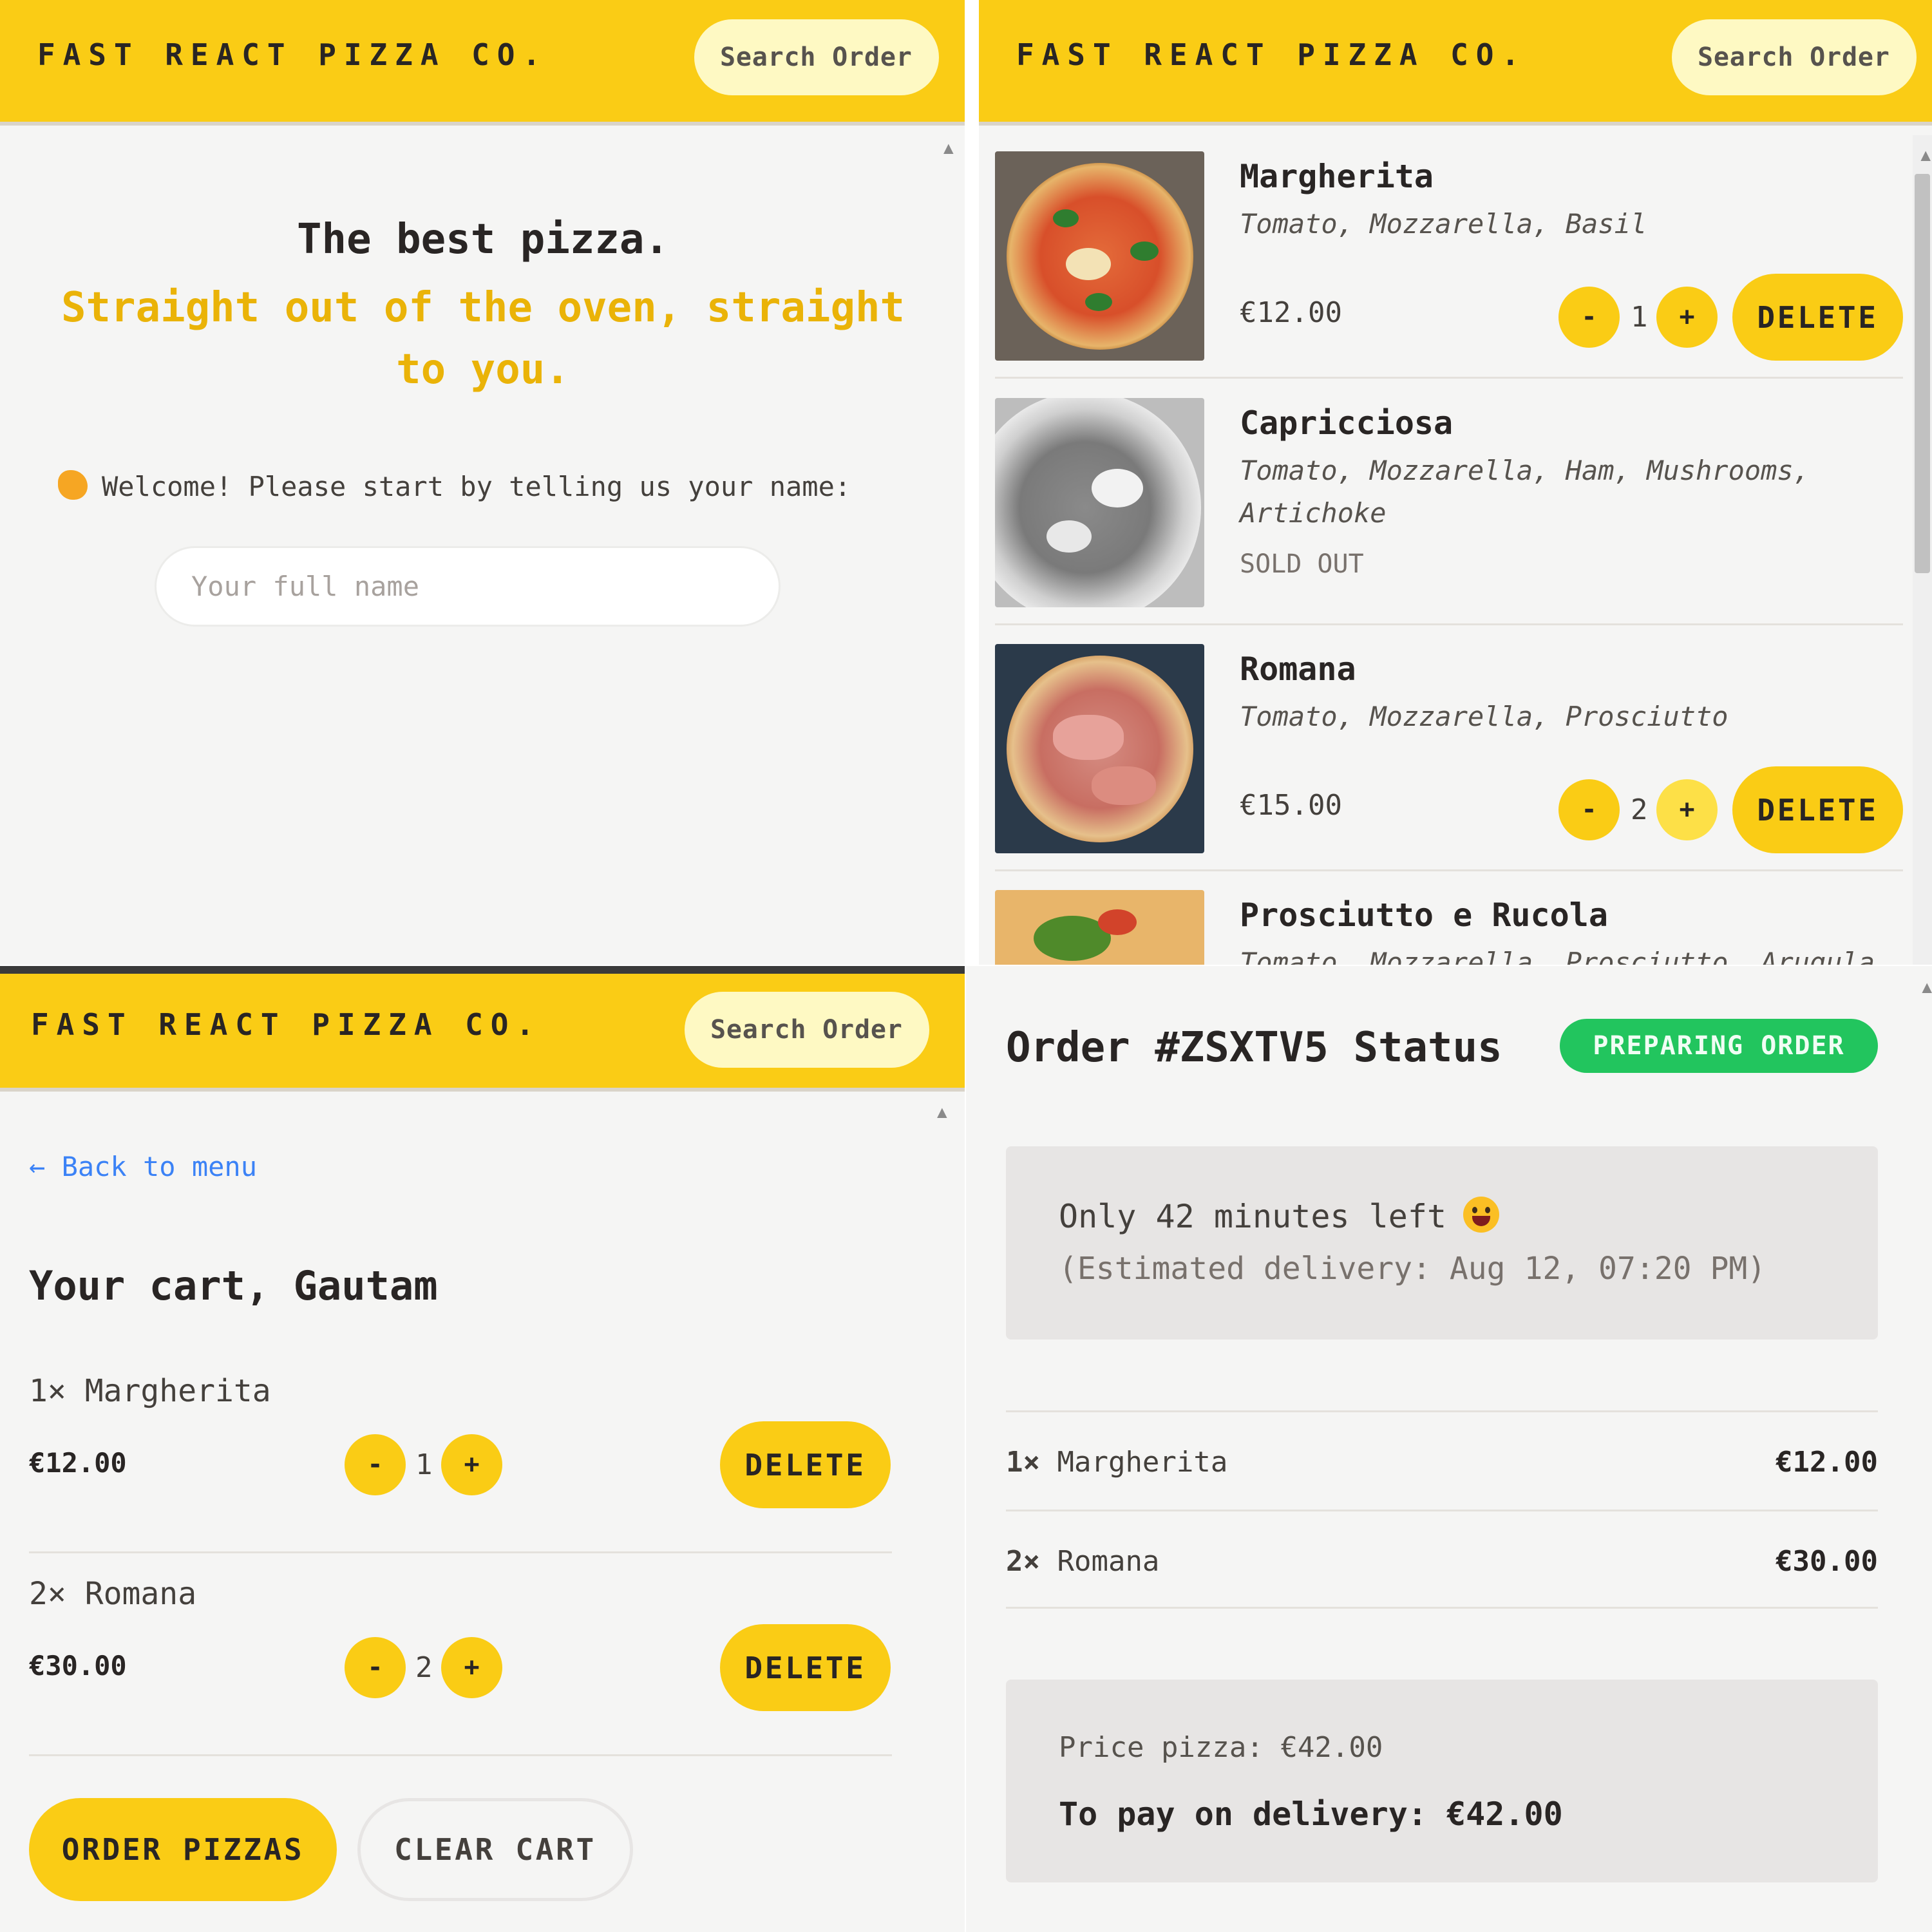 The image size is (1932, 1932). What do you see at coordinates (1413, 1269) in the screenshot?
I see `estimated-delivery: (Estimated delivery: Aug 12, 07:20 PM)` at bounding box center [1413, 1269].